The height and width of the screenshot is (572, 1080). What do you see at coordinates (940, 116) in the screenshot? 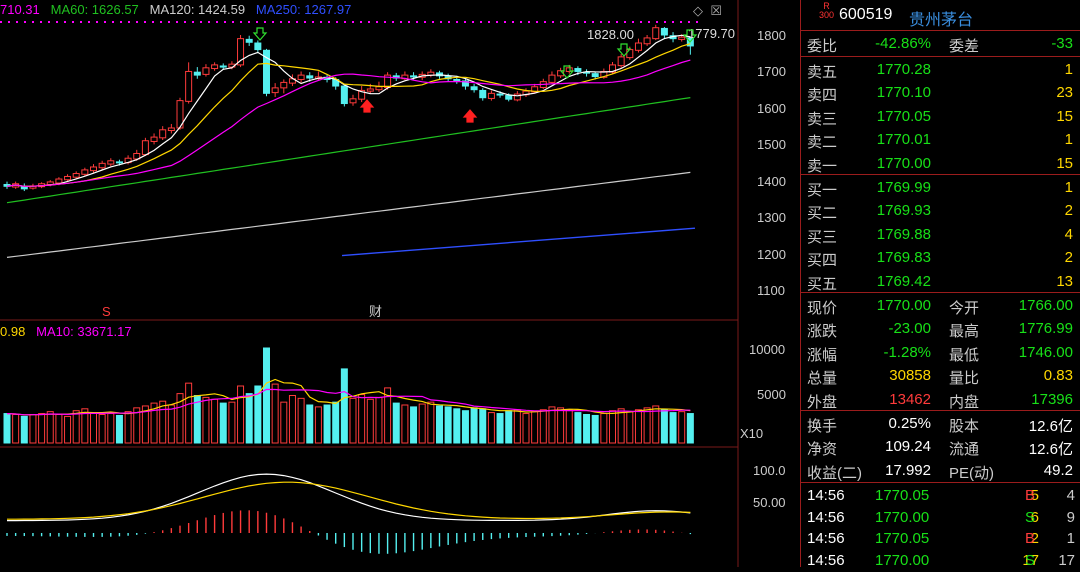
I see `ask-level: 卖三 1770.05 15` at bounding box center [940, 116].